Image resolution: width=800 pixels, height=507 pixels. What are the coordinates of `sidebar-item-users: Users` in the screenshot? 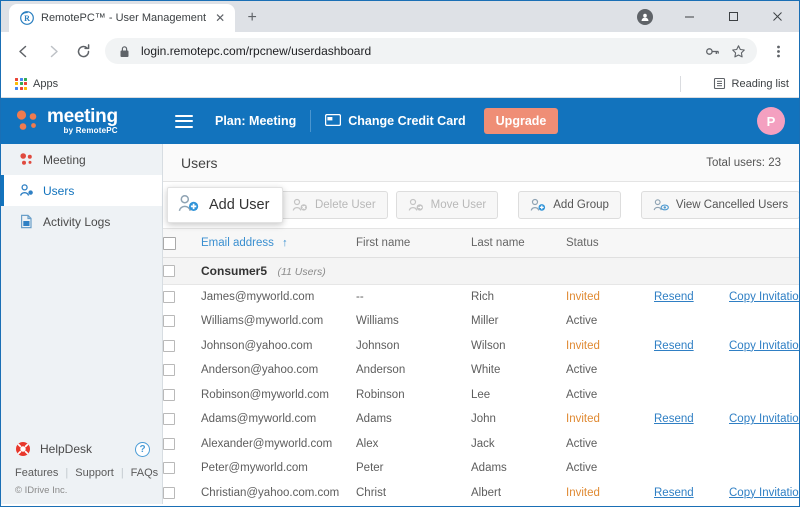 It's located at (81, 190).